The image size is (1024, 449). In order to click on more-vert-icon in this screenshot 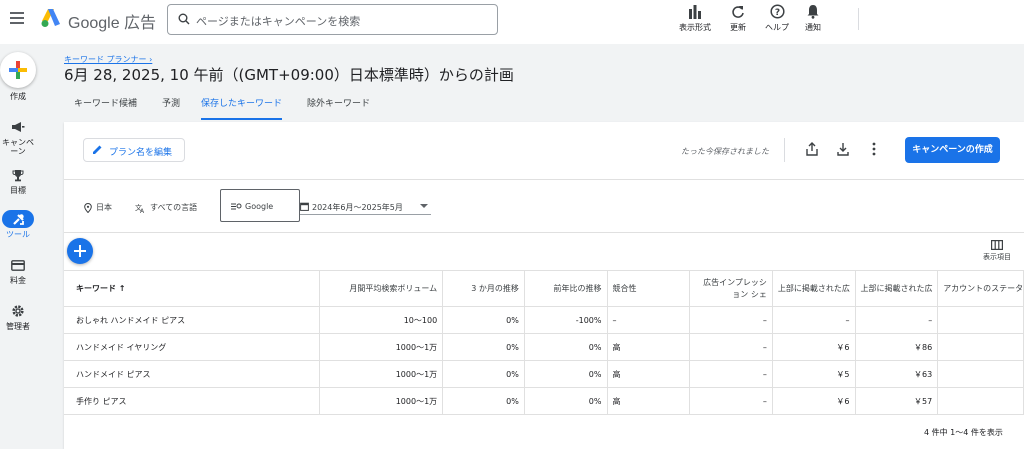, I will do `click(874, 149)`.